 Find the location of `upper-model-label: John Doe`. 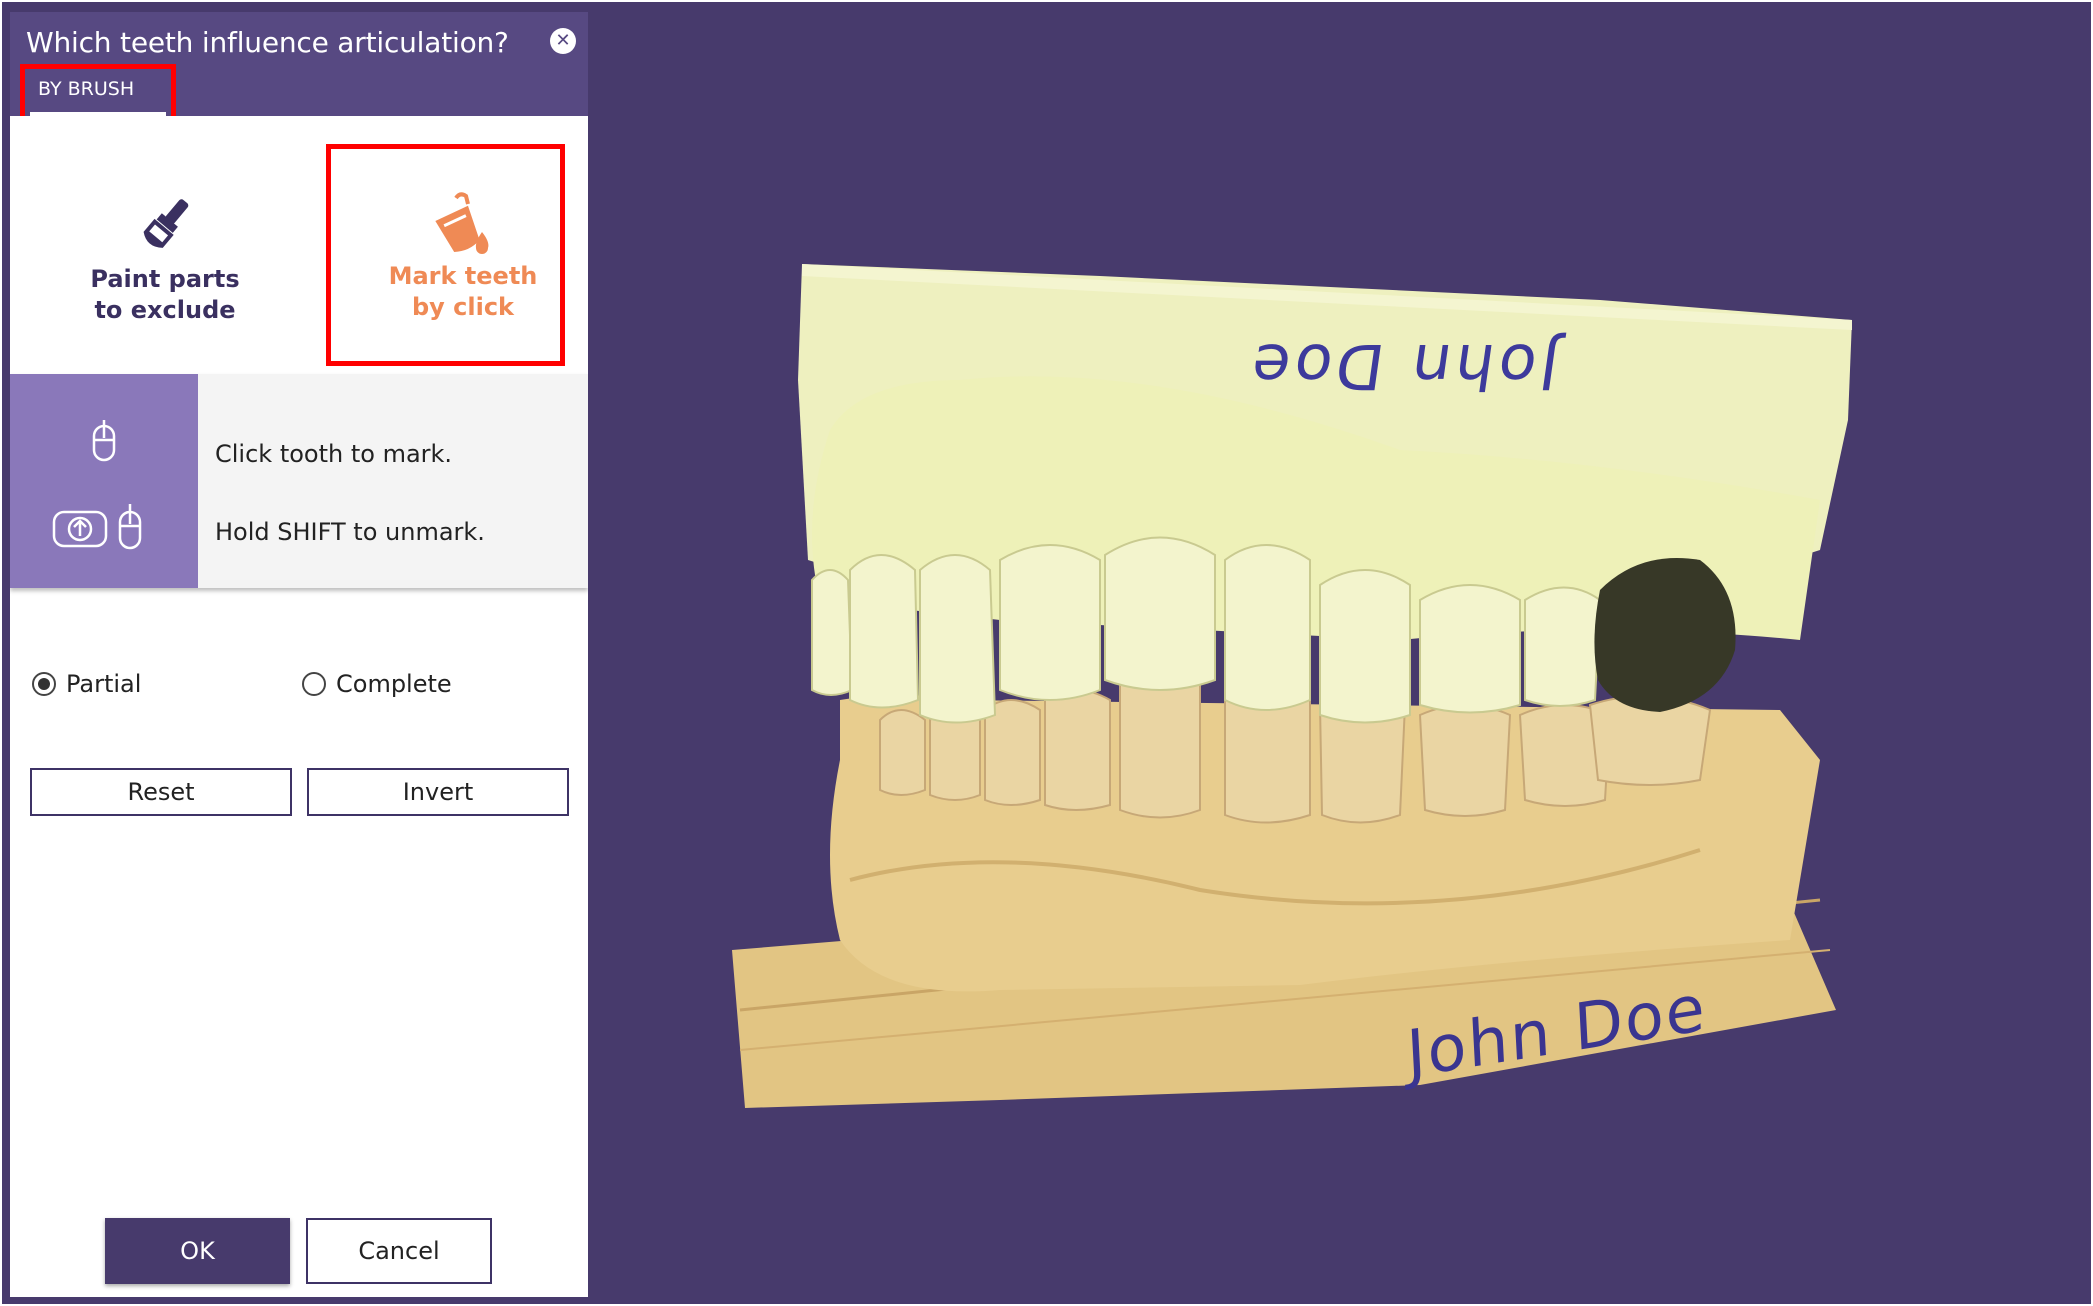

upper-model-label: John Doe is located at coordinates (1403, 366).